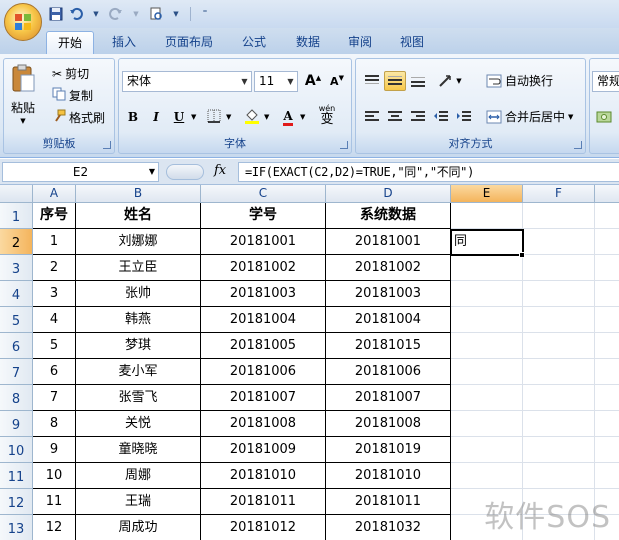 This screenshot has width=619, height=540. What do you see at coordinates (54, 294) in the screenshot?
I see `cell-A4: 3` at bounding box center [54, 294].